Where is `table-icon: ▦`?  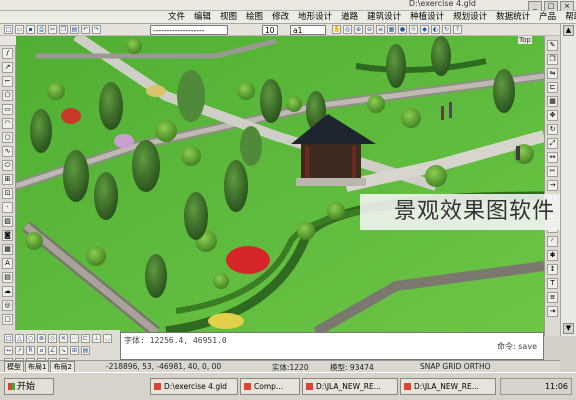
table-icon: ▦ is located at coordinates (7, 249).